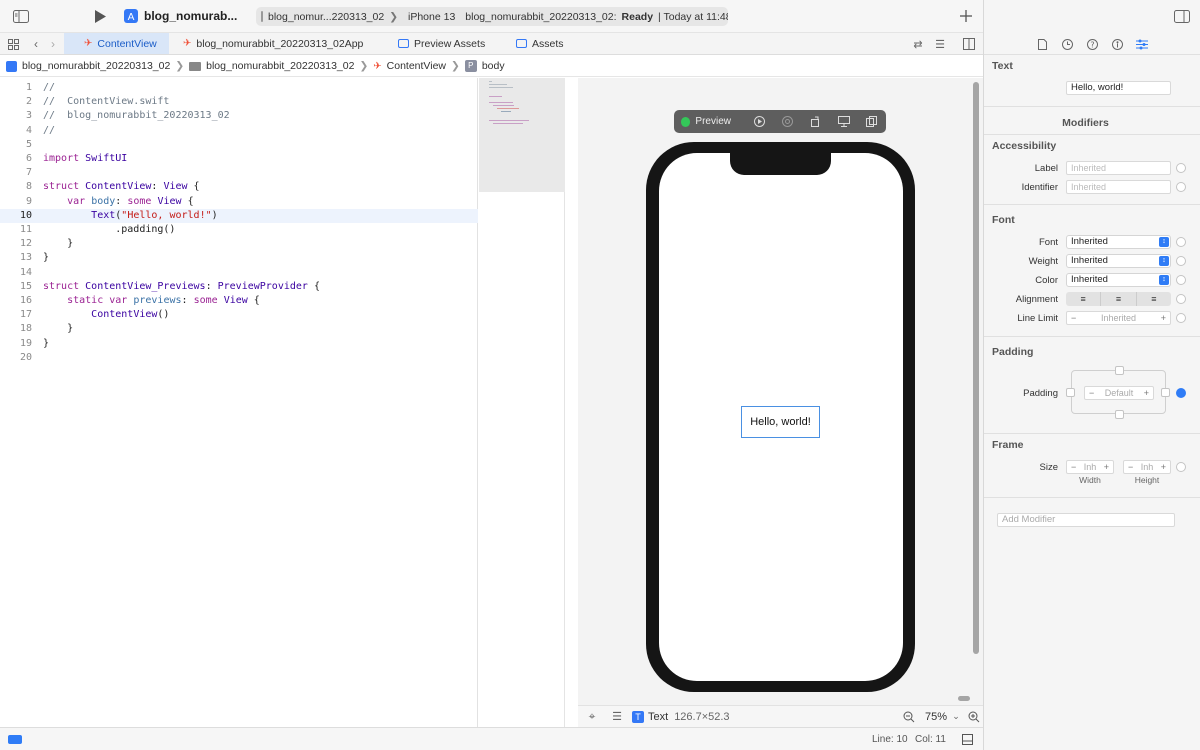 Image resolution: width=1200 pixels, height=750 pixels. Describe the element at coordinates (106, 102) in the screenshot. I see `code-text: // ContentView.swift` at that location.